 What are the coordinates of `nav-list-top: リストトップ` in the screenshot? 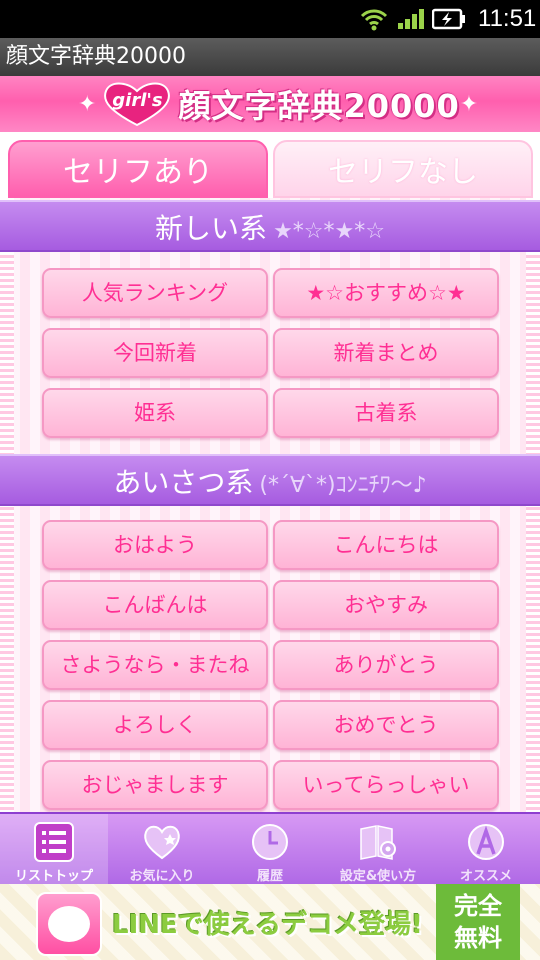 It's located at (54, 849).